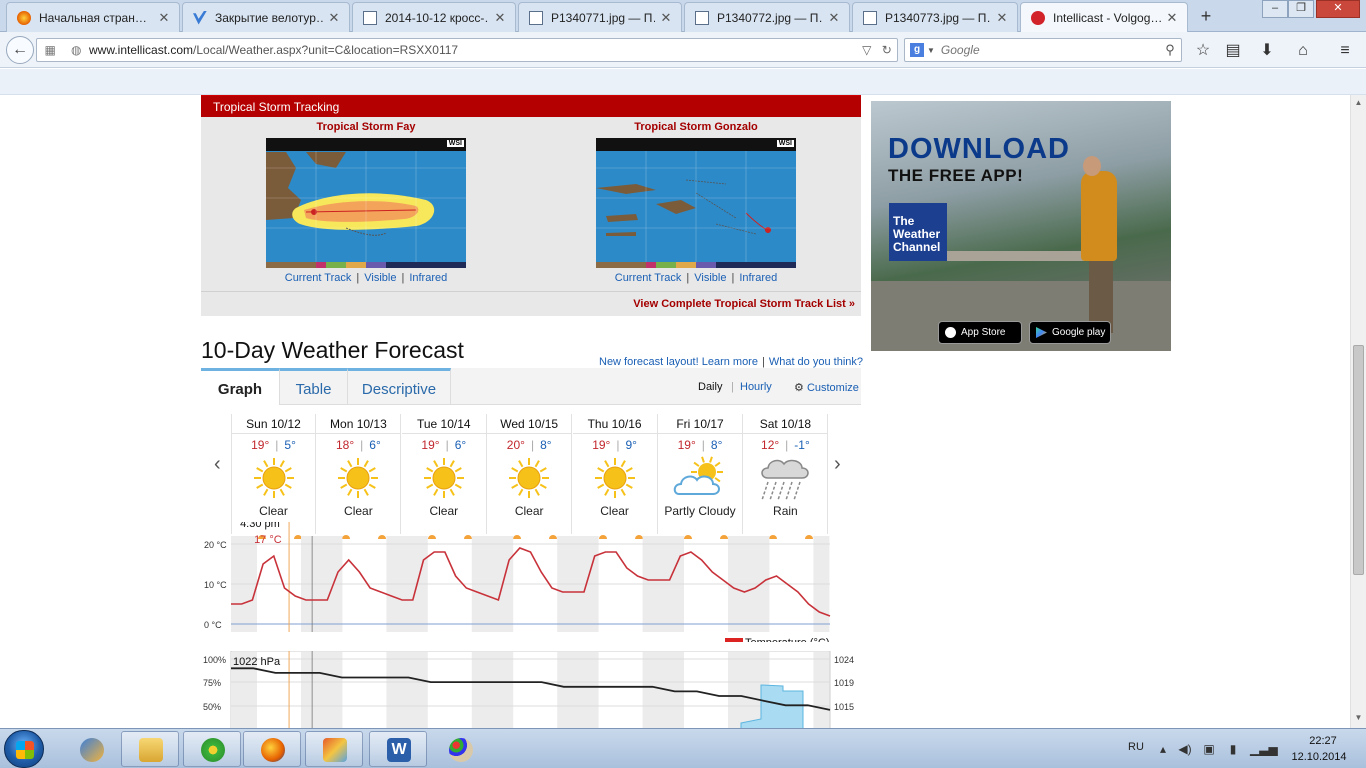 This screenshot has height=768, width=1366. I want to click on maximize-button: ❐, so click(1301, 9).